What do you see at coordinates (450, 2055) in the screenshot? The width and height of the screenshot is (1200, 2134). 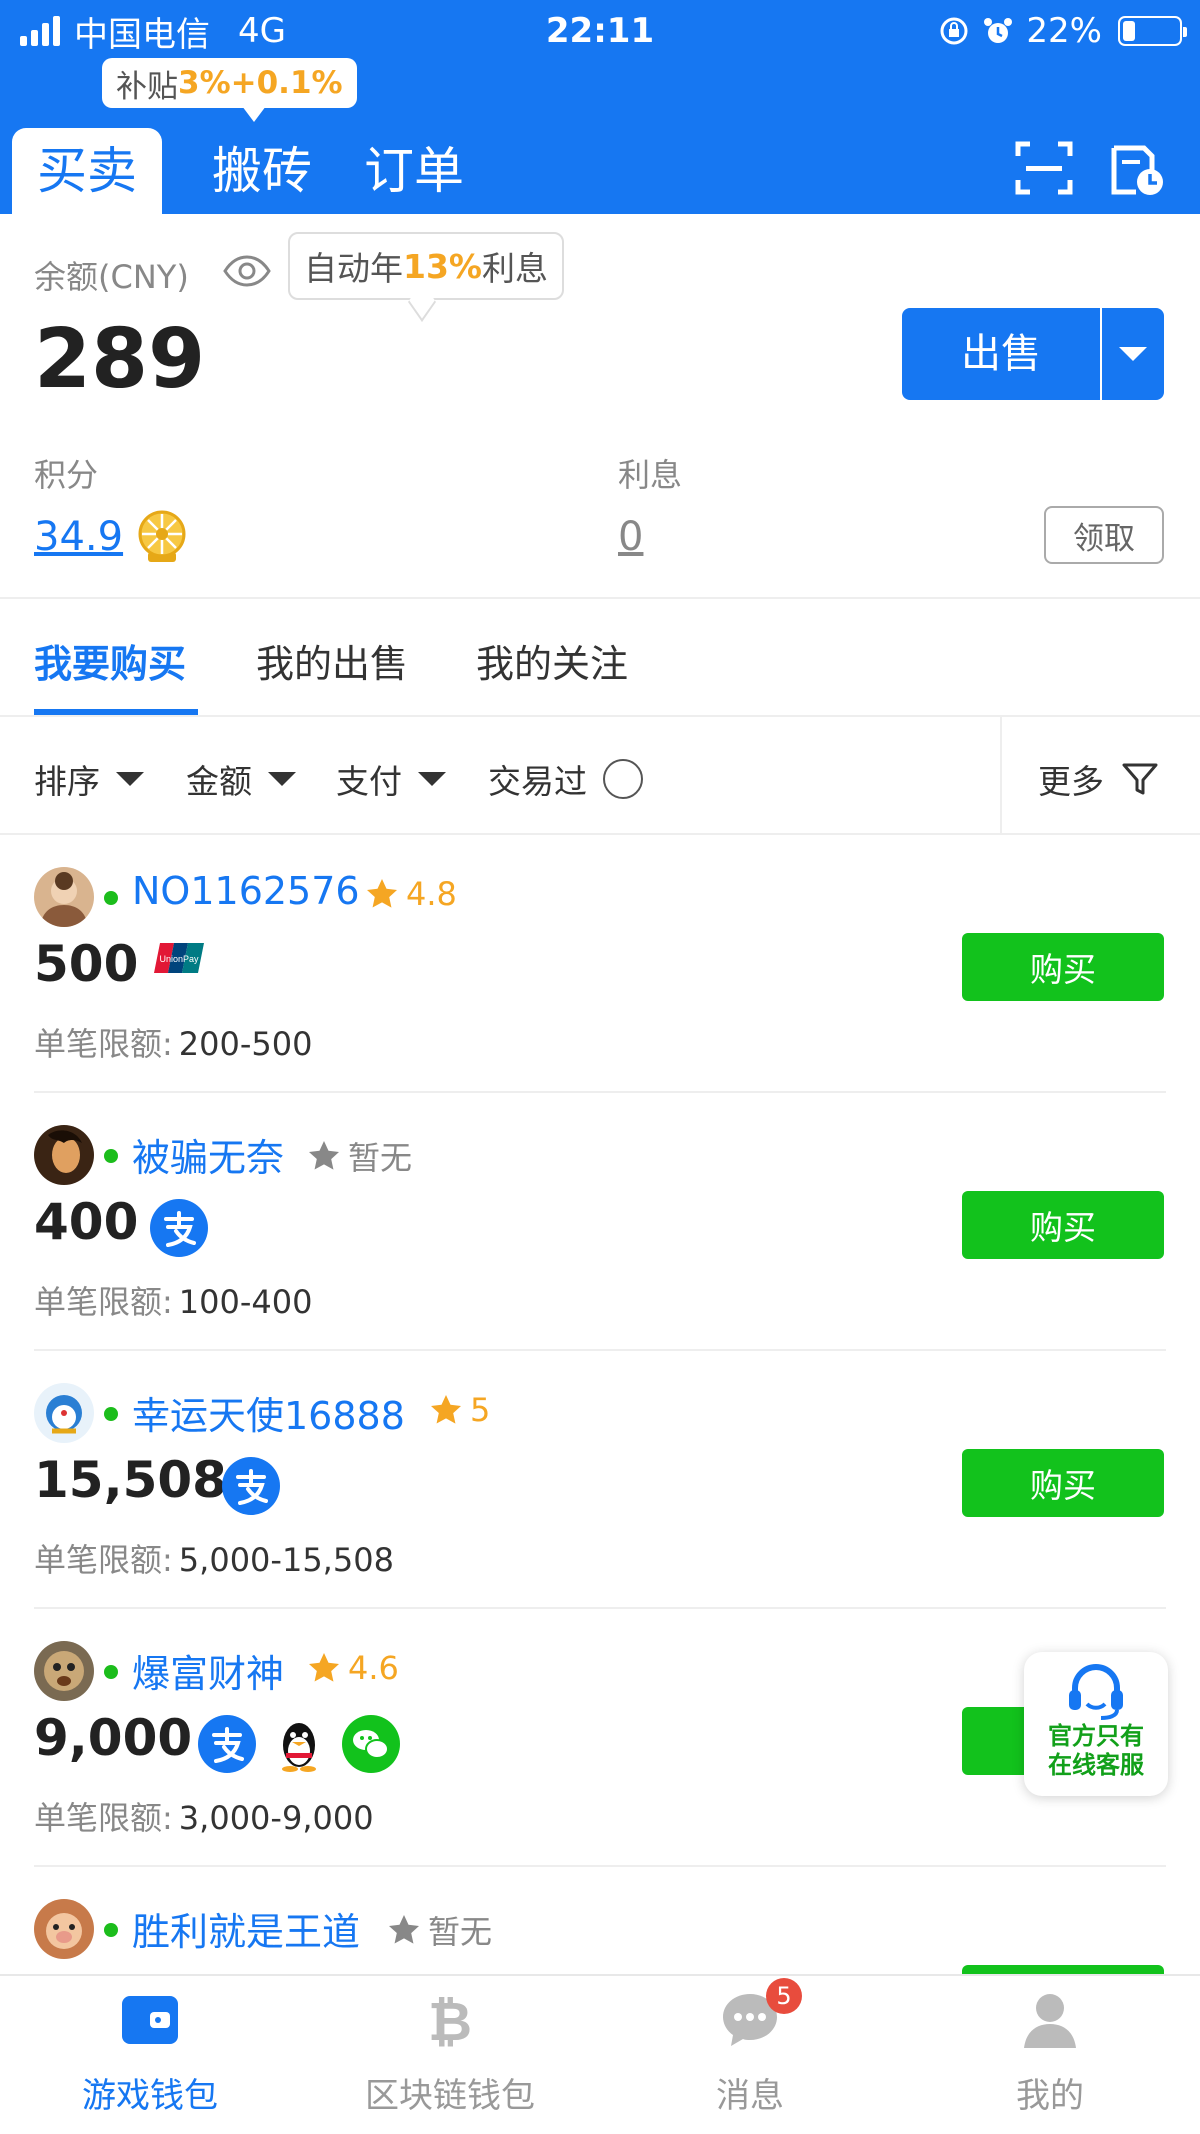 I see `nav-blockchain-wallet: ₿ 区块链钱包` at bounding box center [450, 2055].